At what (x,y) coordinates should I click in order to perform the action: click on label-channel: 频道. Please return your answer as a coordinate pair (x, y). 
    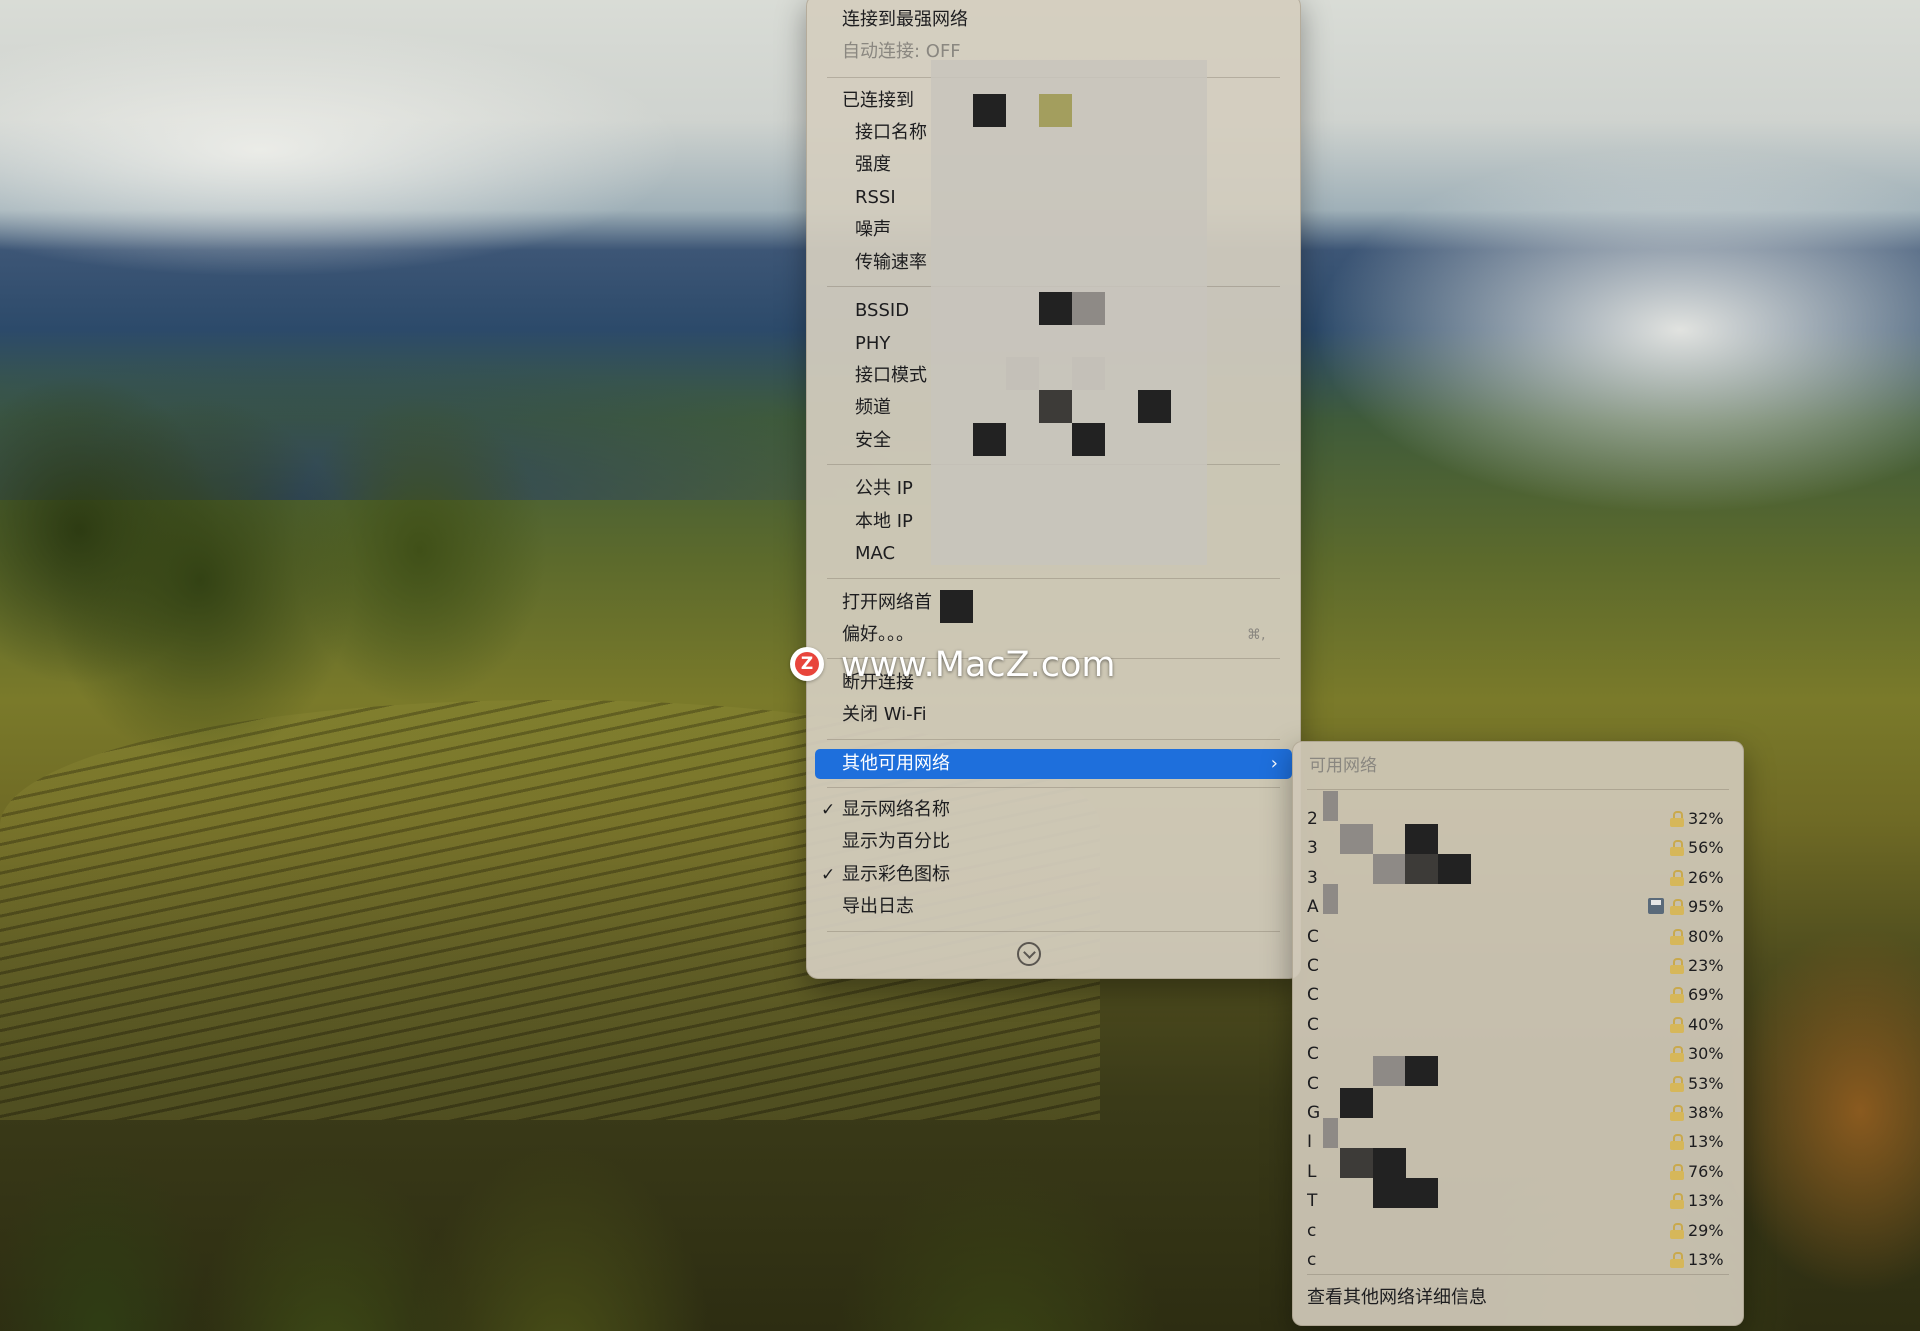
    Looking at the image, I should click on (873, 407).